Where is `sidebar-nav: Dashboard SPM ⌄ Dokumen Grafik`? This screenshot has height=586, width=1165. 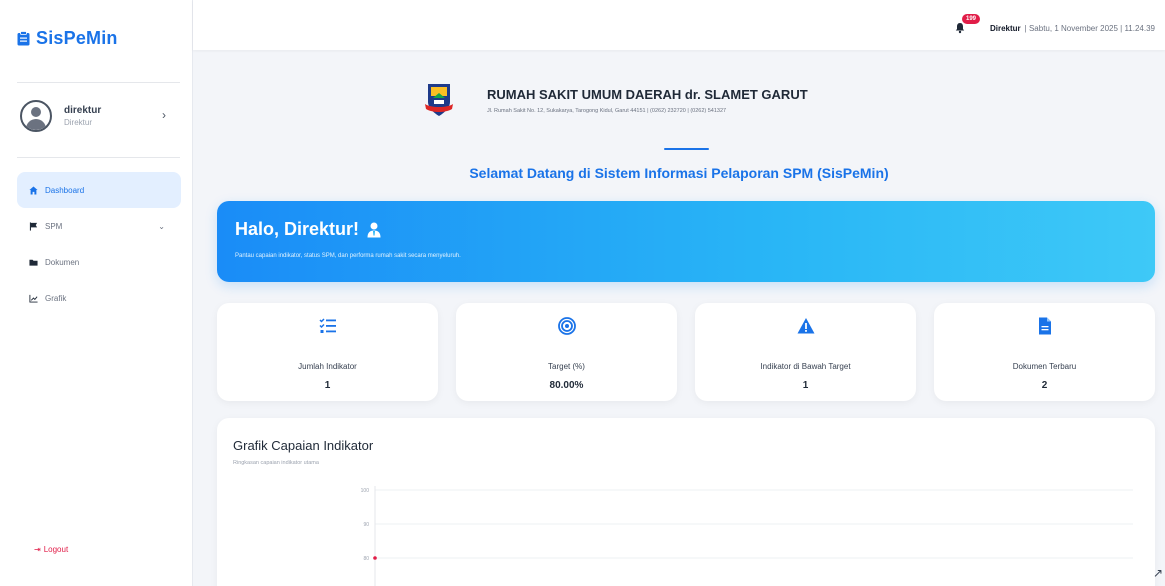 sidebar-nav: Dashboard SPM ⌄ Dokumen Grafik is located at coordinates (99, 244).